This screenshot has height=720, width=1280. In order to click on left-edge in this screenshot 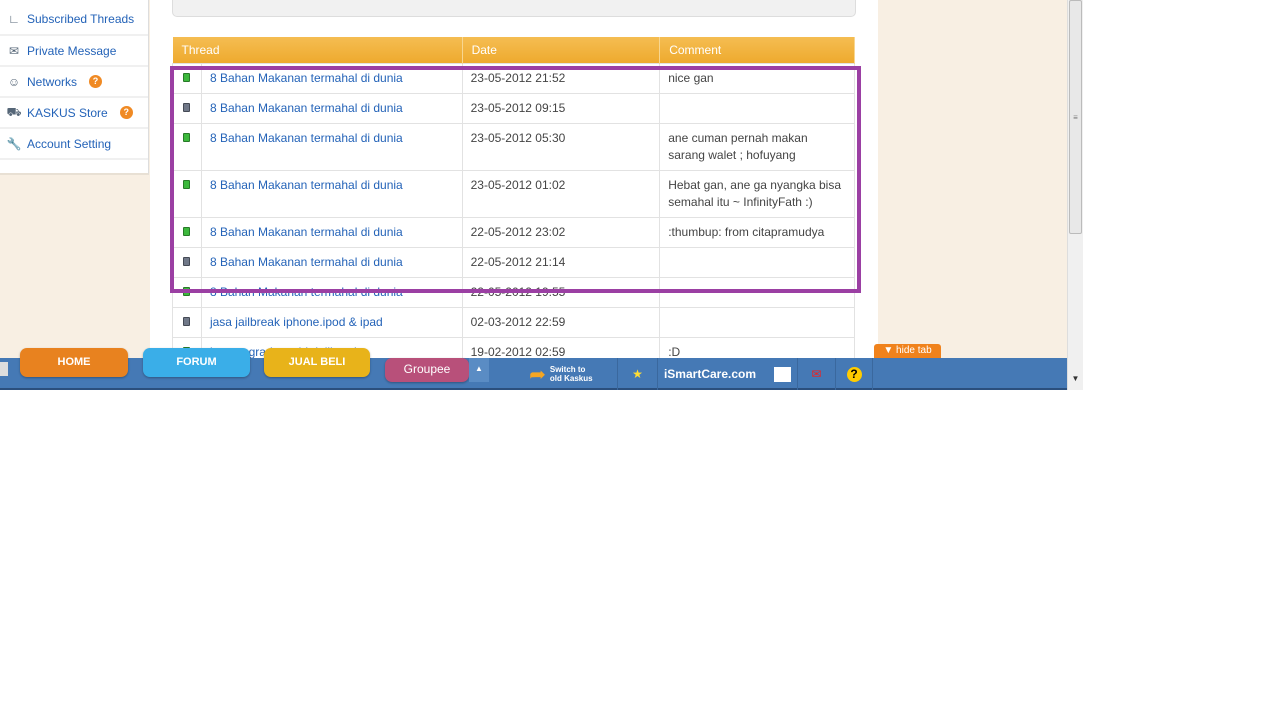, I will do `click(4, 369)`.